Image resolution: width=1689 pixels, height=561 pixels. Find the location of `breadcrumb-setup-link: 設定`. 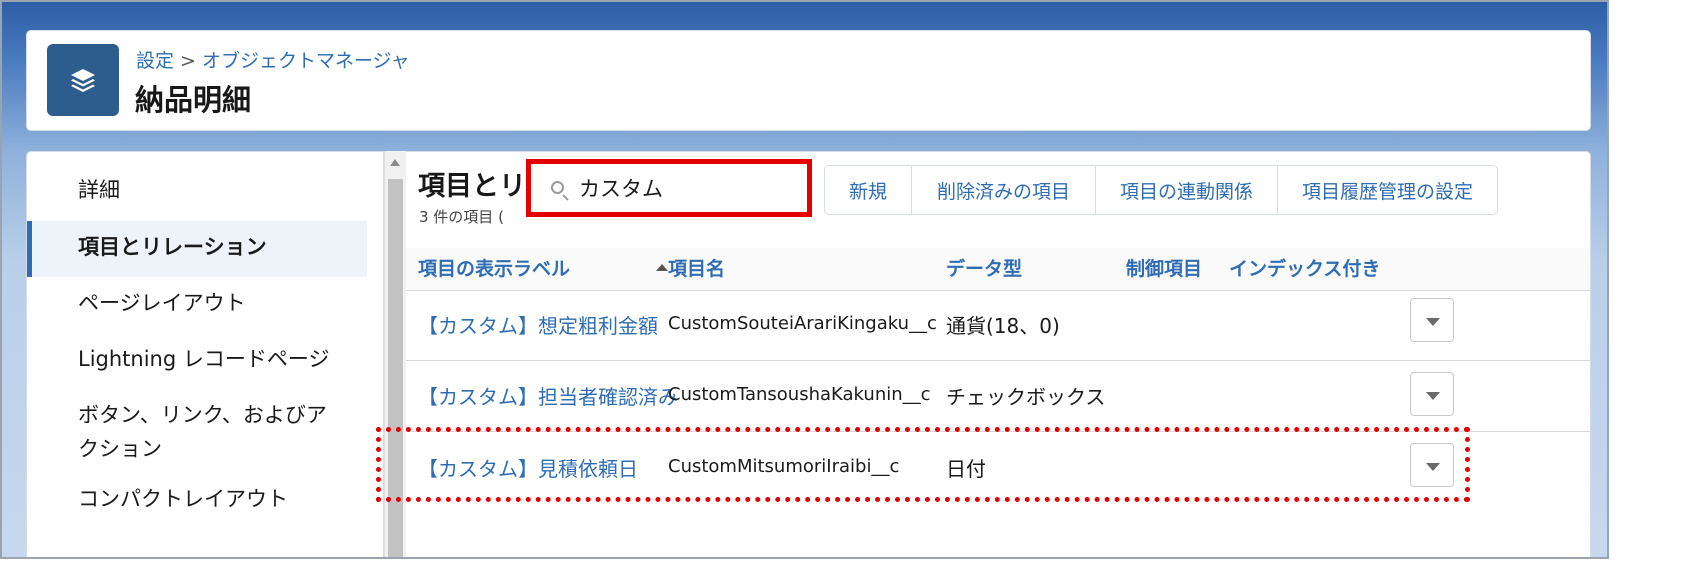

breadcrumb-setup-link: 設定 is located at coordinates (155, 61).